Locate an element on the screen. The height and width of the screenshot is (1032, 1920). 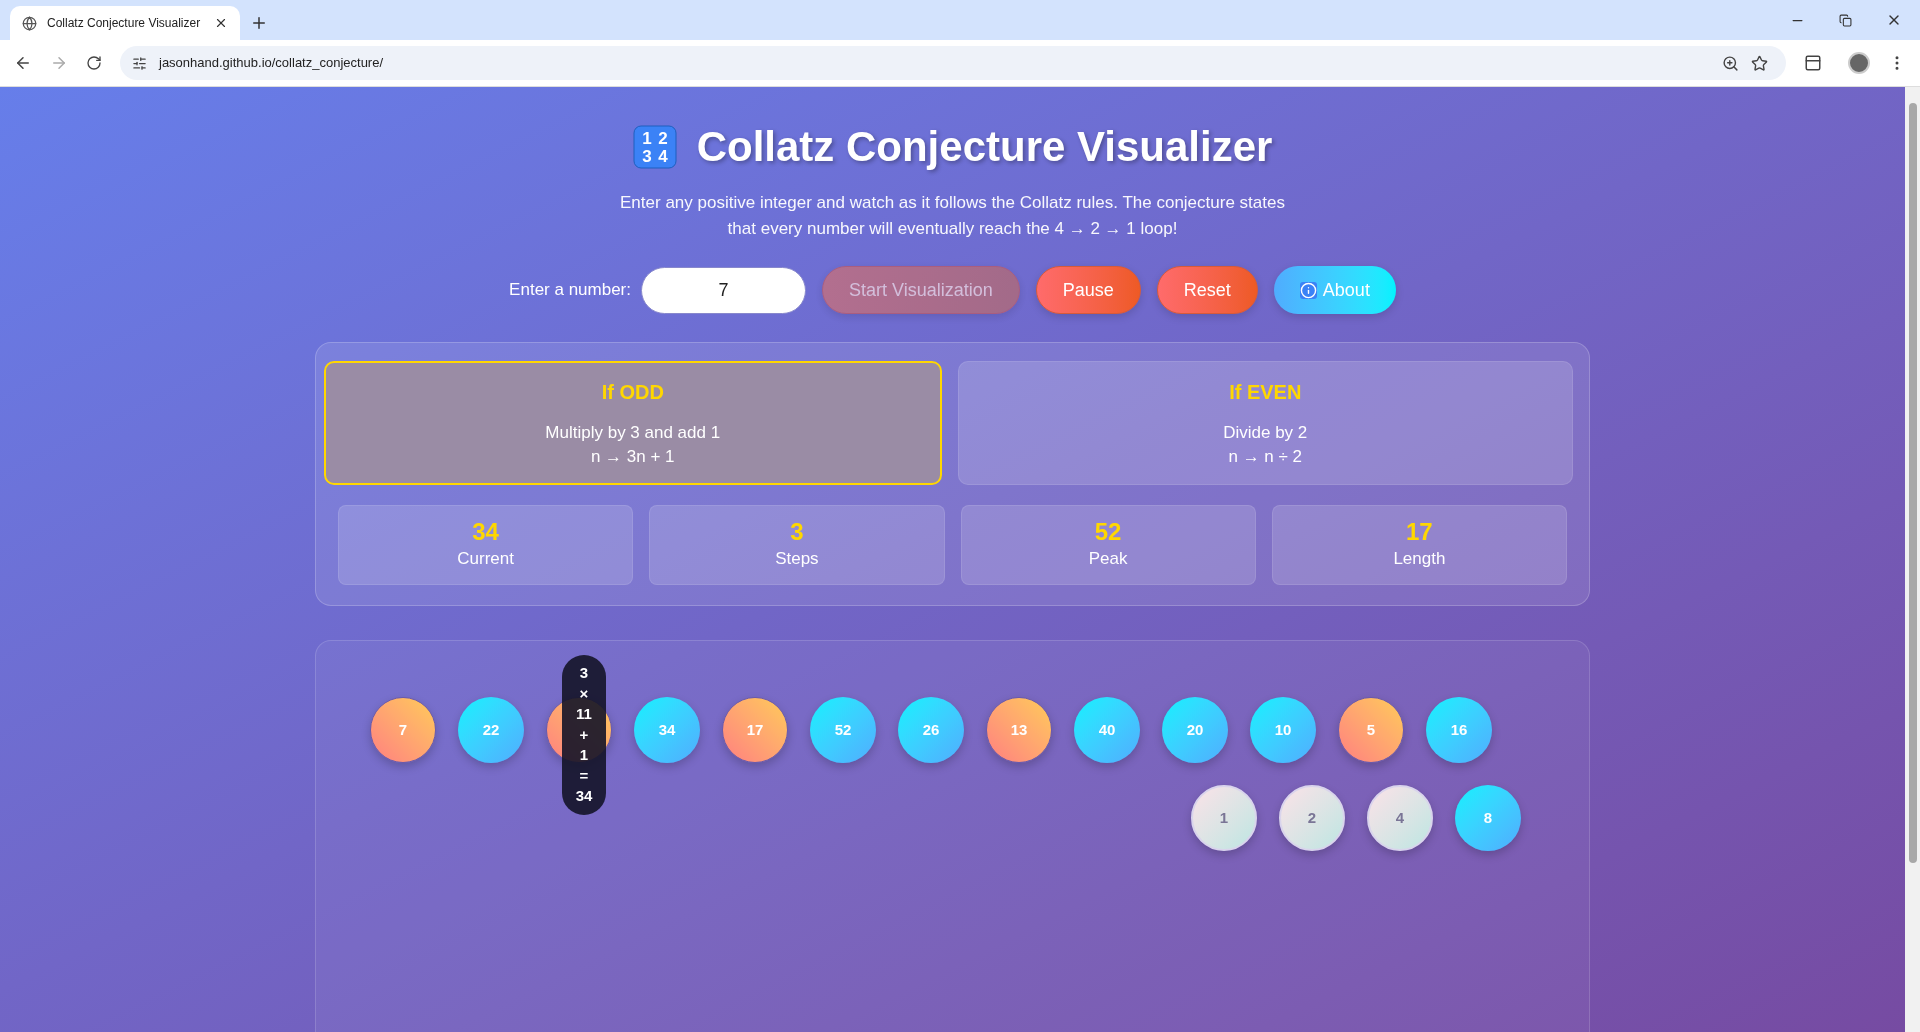
action-button: Reset is located at coordinates (1207, 290).